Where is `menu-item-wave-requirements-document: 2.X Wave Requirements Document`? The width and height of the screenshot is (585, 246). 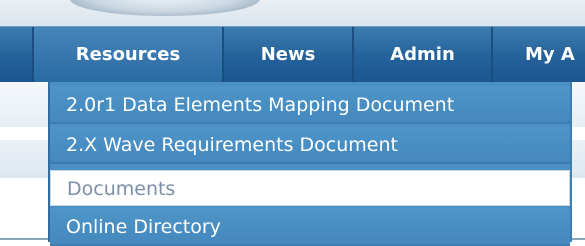 menu-item-wave-requirements-document: 2.X Wave Requirements Document is located at coordinates (310, 145).